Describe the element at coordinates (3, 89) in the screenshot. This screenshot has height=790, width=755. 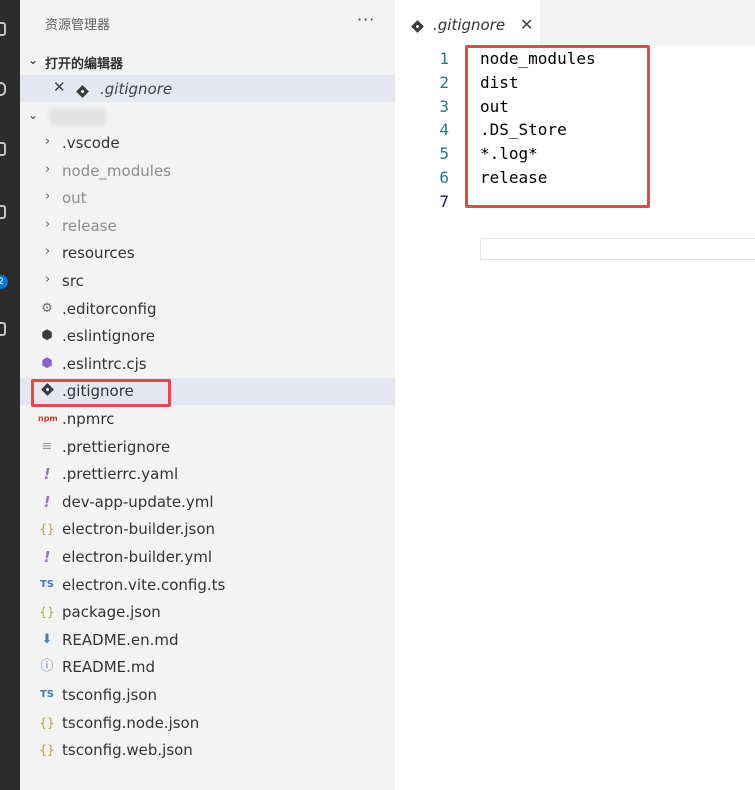
I see `search-icon` at that location.